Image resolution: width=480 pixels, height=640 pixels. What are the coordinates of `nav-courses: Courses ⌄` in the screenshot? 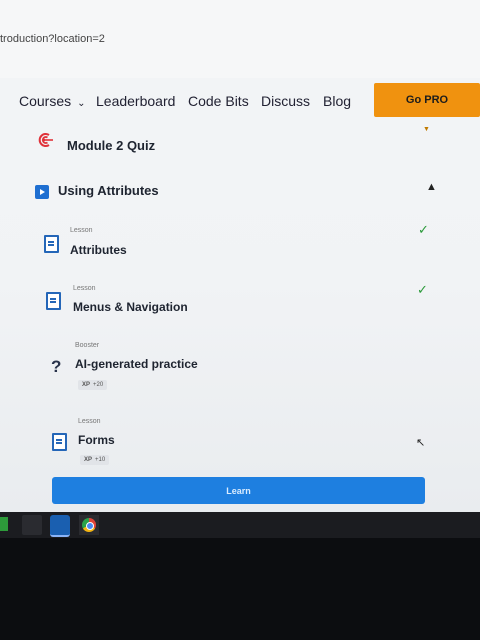 It's located at (52, 101).